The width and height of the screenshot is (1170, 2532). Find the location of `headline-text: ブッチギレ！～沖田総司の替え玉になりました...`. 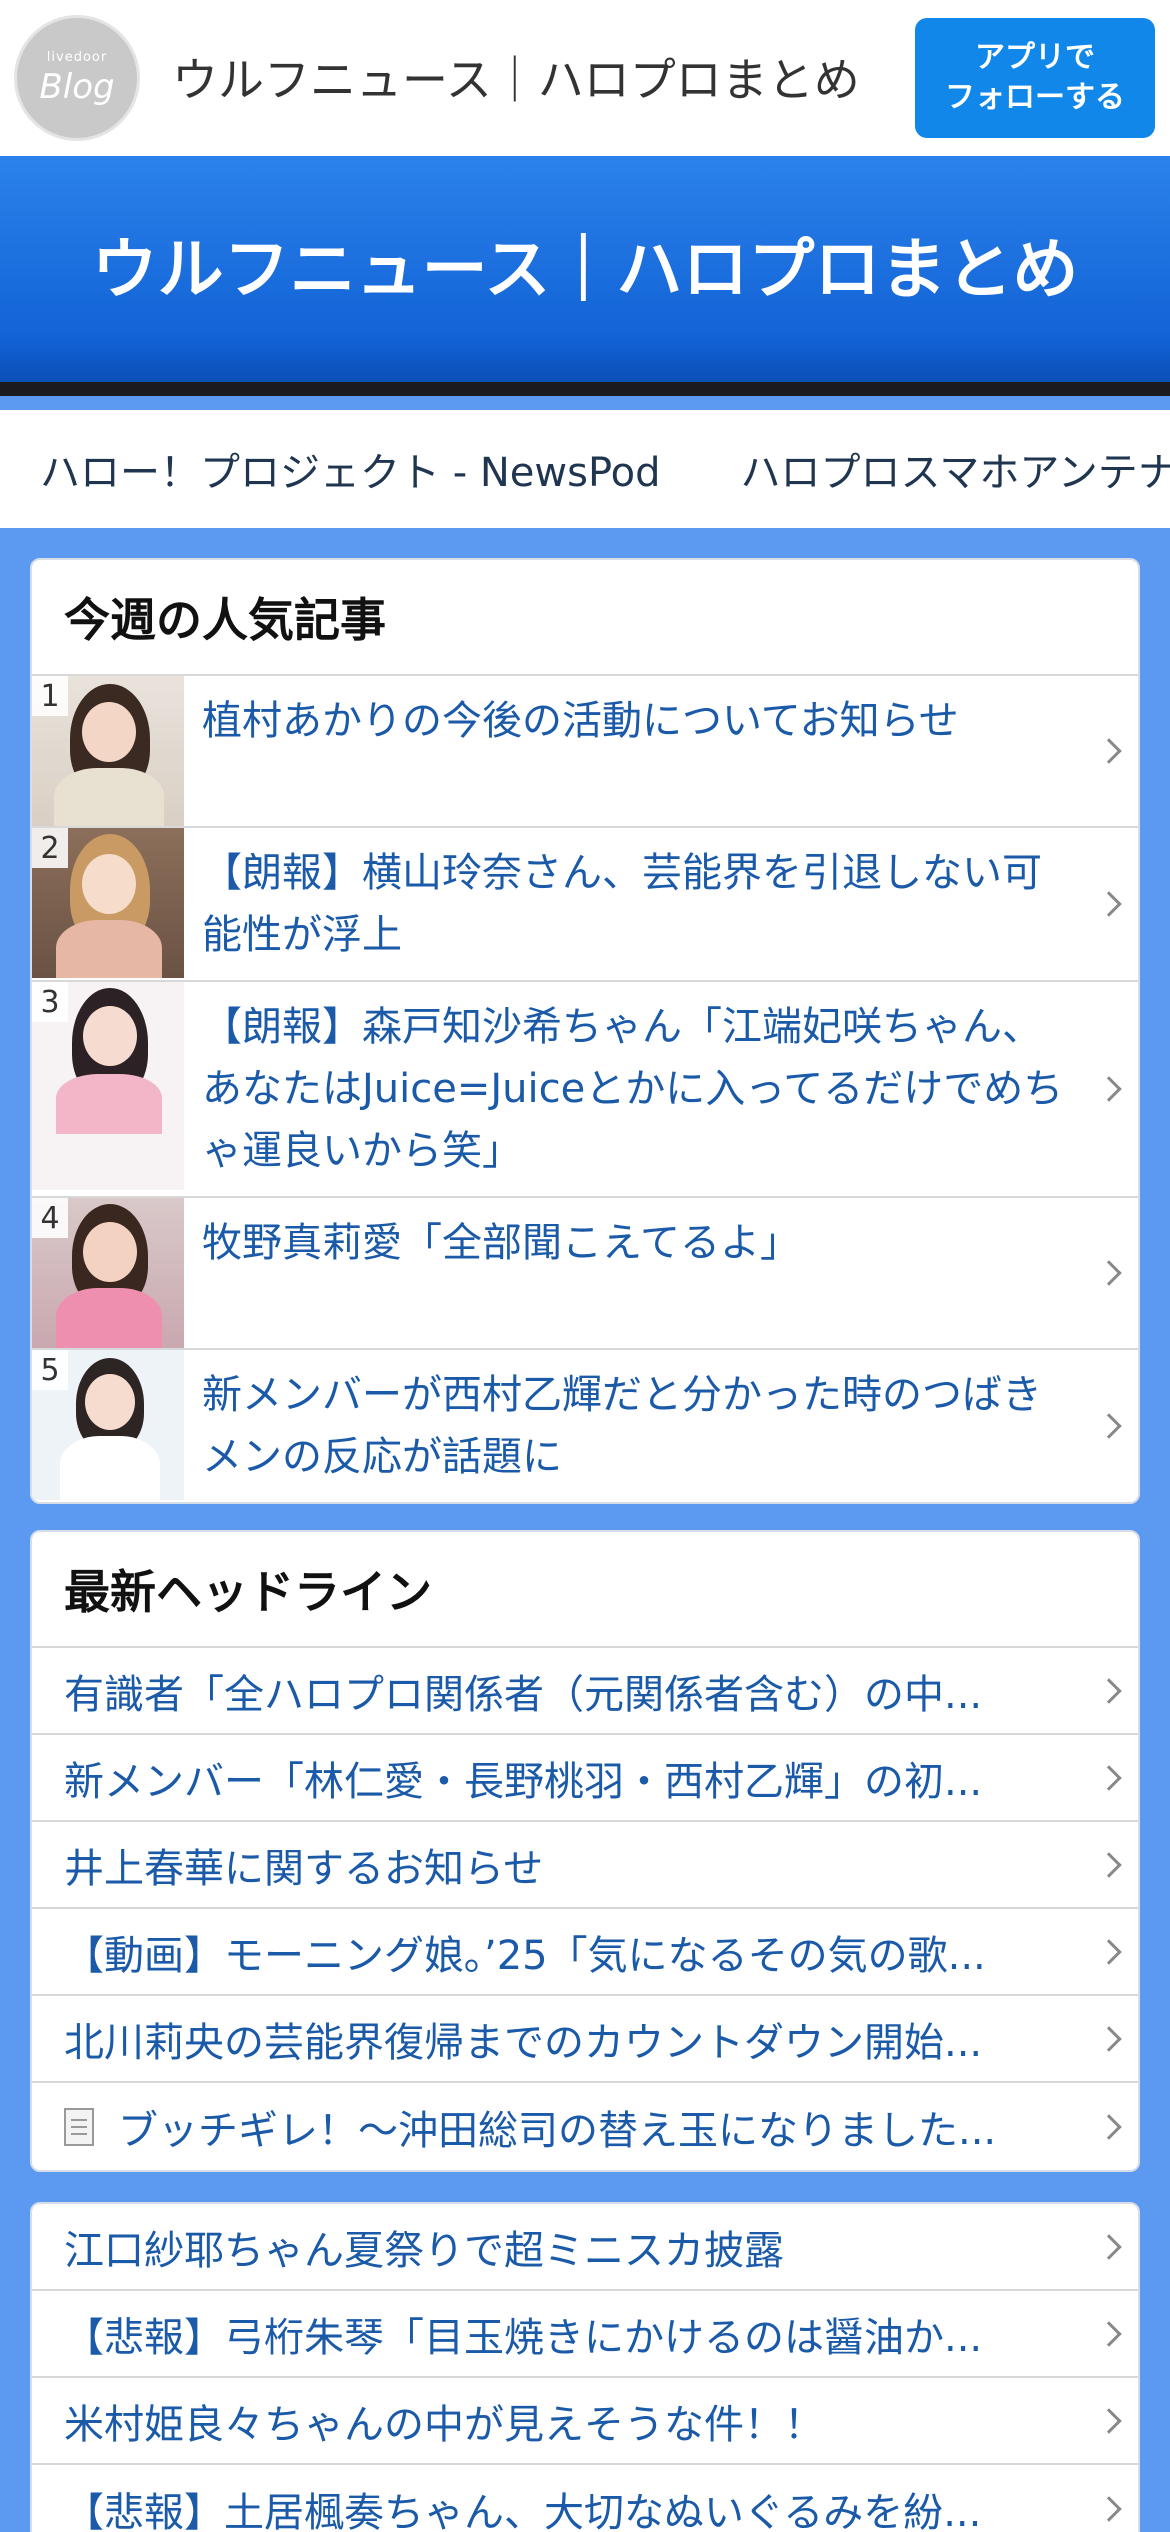

headline-text: ブッチギレ！～沖田総司の替え玉になりました... is located at coordinates (557, 2130).